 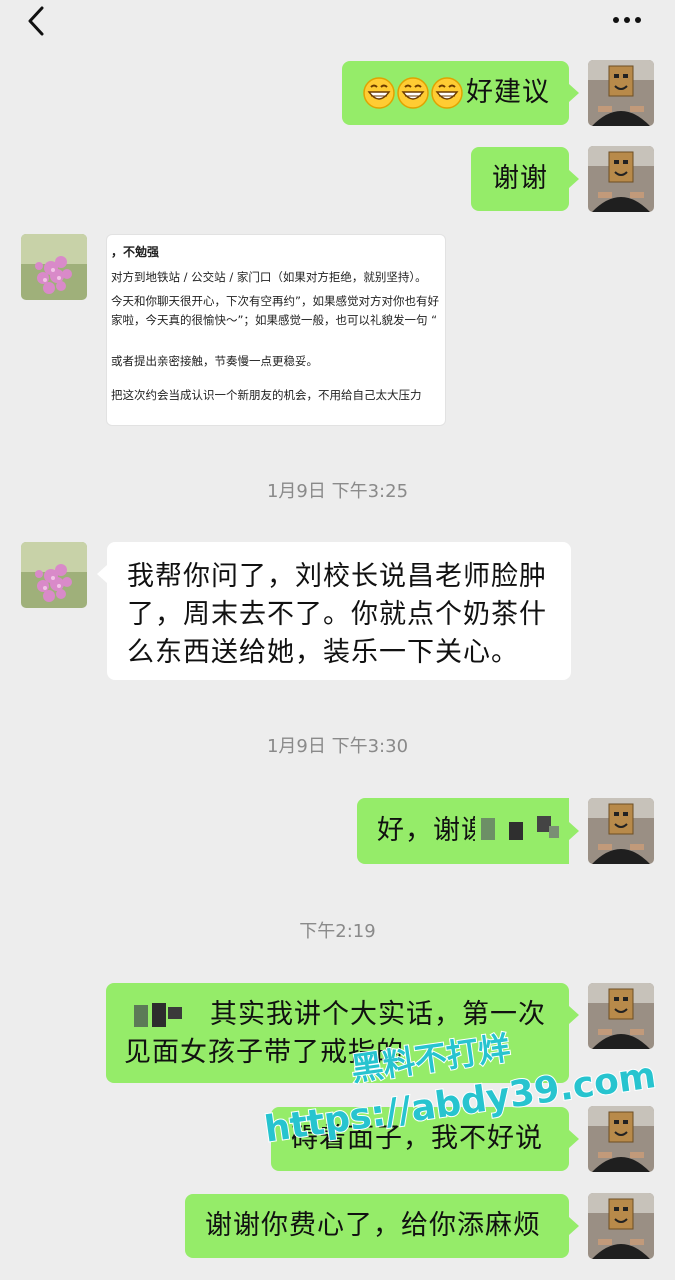 I want to click on message-bubble-sent: 好建议, so click(x=455, y=93).